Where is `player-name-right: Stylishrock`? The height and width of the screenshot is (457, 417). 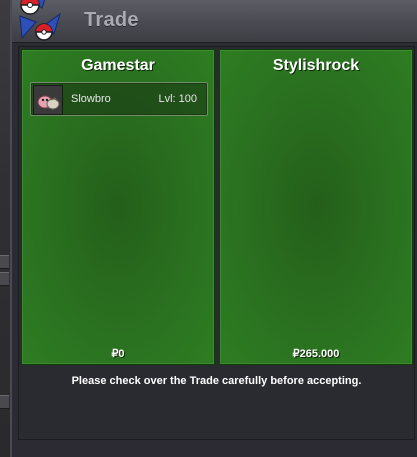 player-name-right: Stylishrock is located at coordinates (316, 65).